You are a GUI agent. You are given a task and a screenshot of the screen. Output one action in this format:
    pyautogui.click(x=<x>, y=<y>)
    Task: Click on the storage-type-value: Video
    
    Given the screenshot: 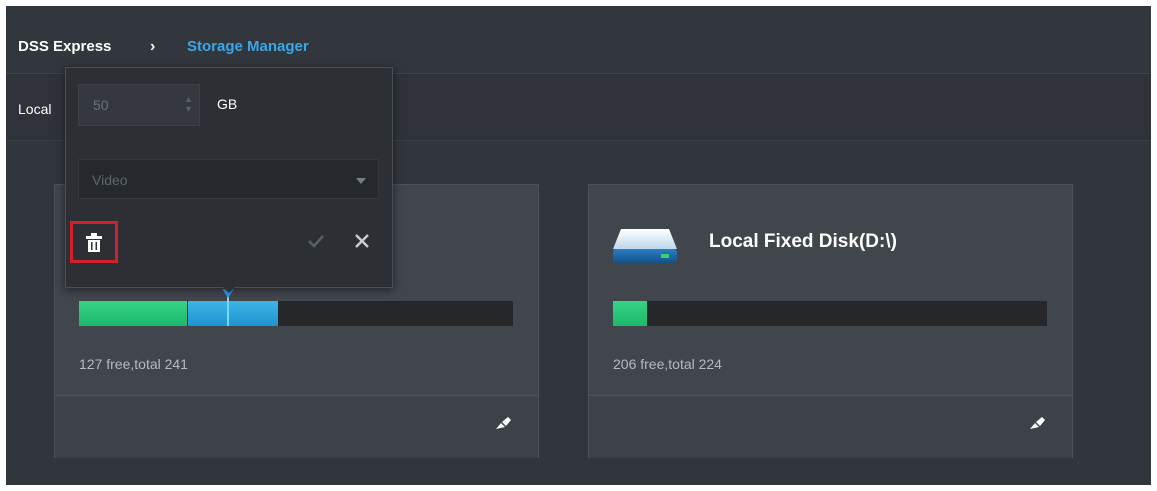 What is the action you would take?
    pyautogui.click(x=110, y=180)
    